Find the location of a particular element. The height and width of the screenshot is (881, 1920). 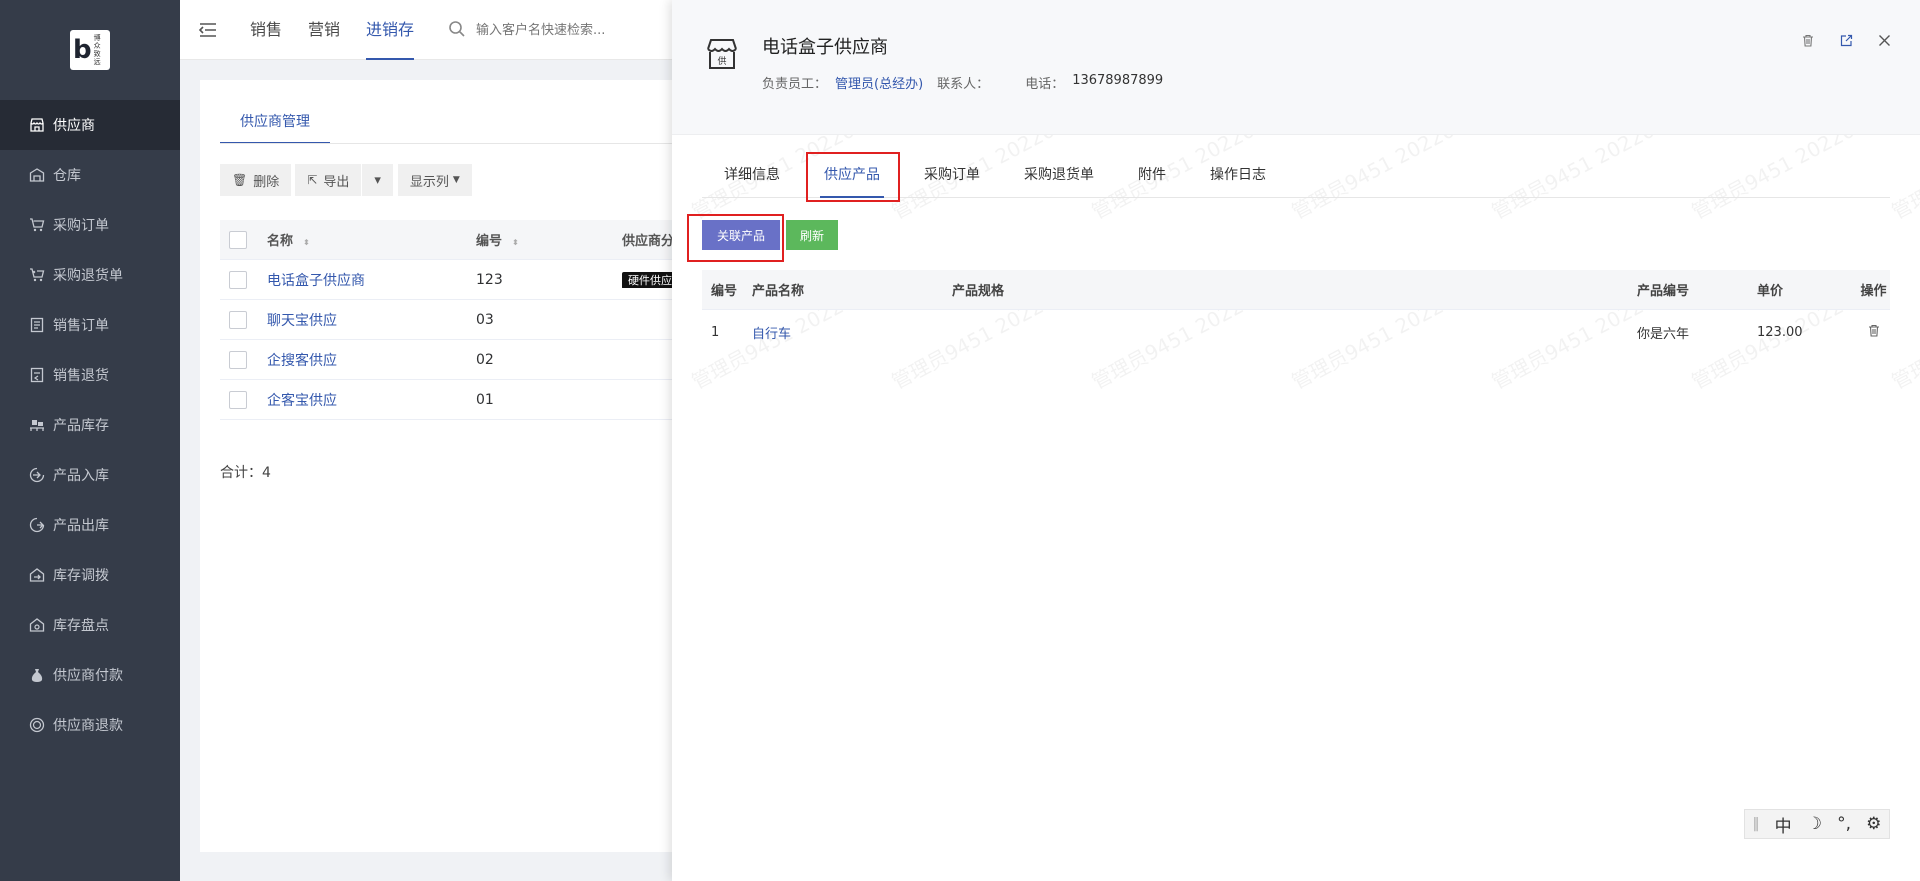

ime-moon-icon: ☽ is located at coordinates (1814, 824).